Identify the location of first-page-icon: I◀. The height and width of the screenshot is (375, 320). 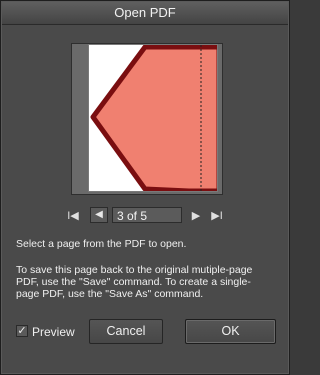
(73, 216).